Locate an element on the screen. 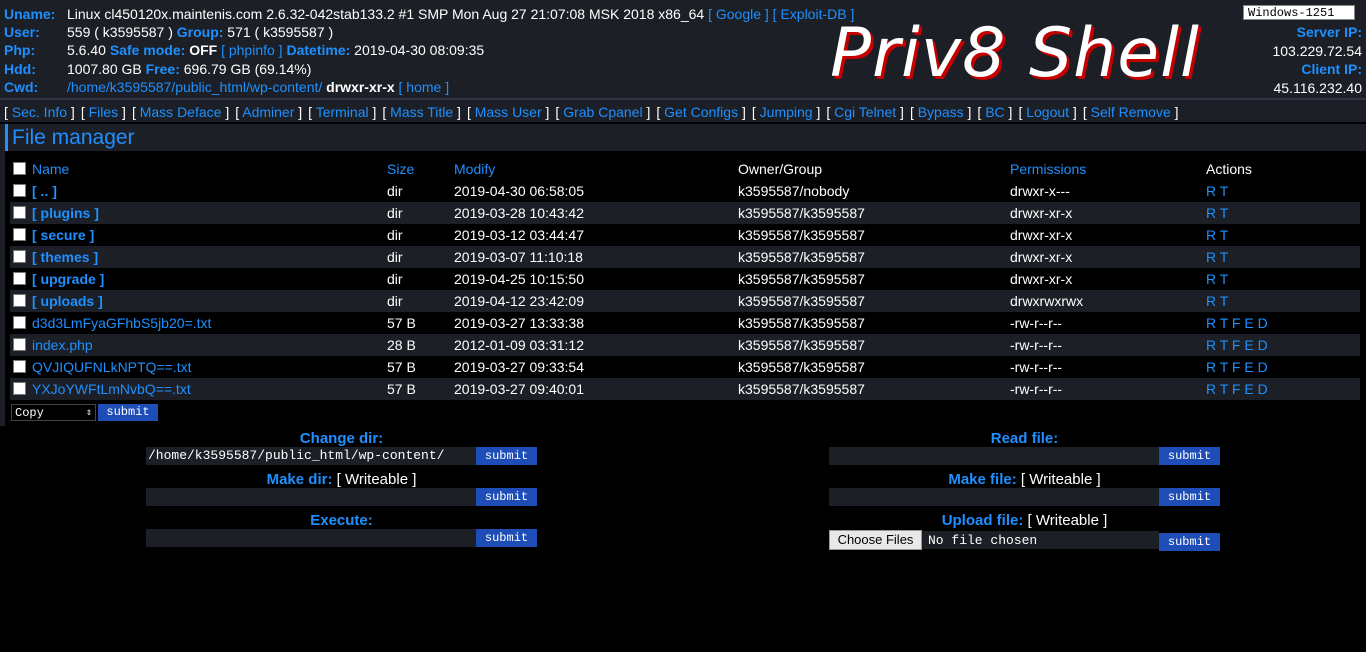 This screenshot has height=652, width=1366. bulk-submit-button: submit is located at coordinates (128, 412).